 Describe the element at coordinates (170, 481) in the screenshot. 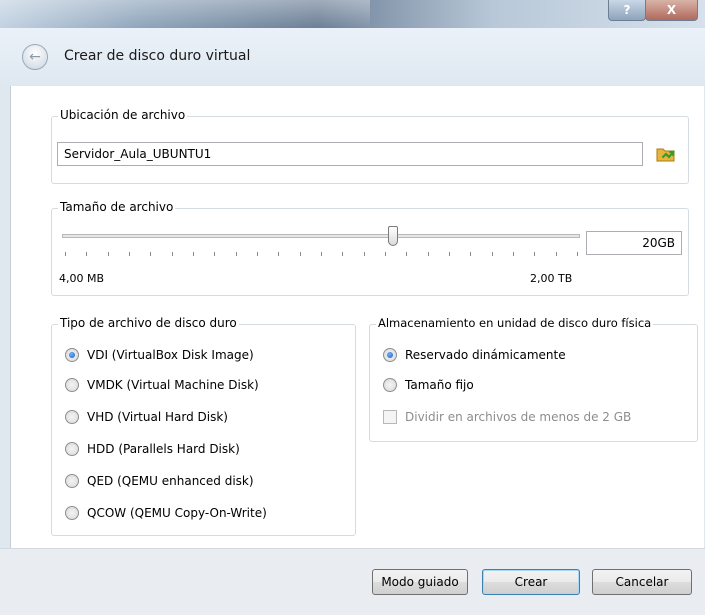

I see `file-type-option-label: QED (QEMU enhanced disk)` at that location.